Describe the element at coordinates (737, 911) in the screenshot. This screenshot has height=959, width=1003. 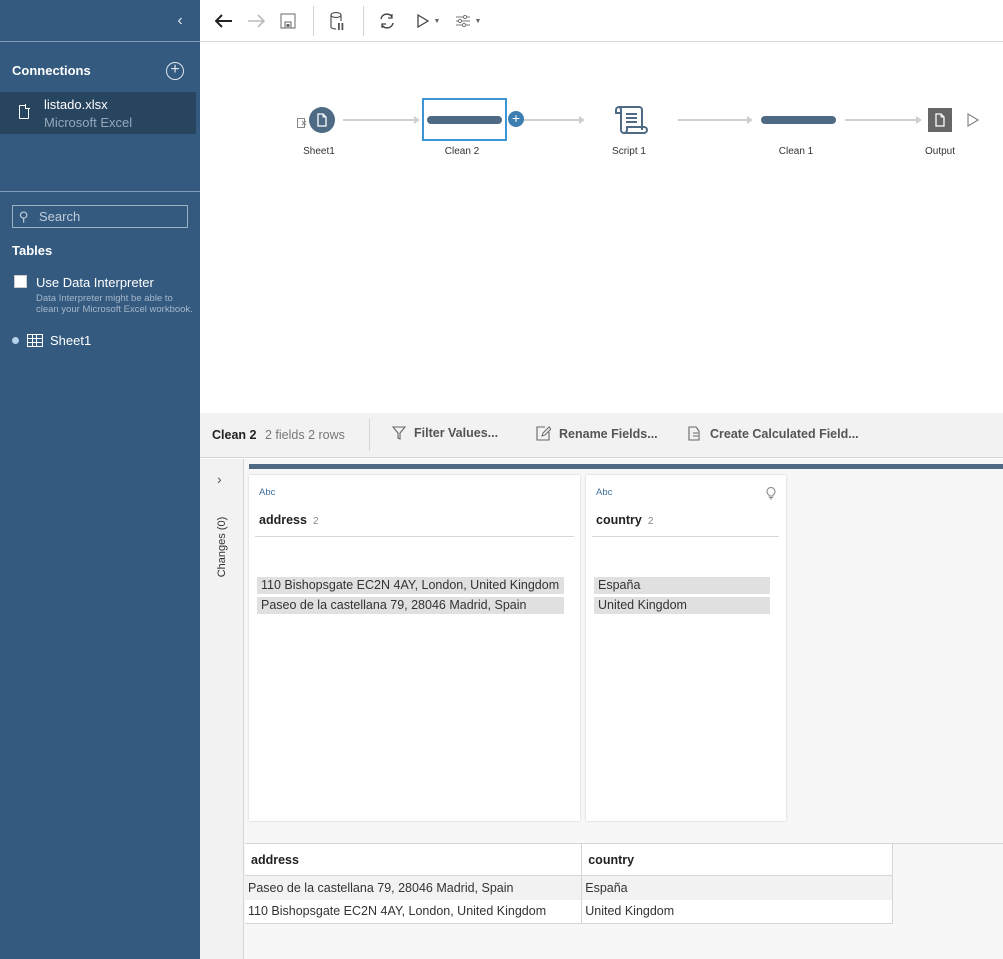
I see `grid-cell: United Kingdom` at that location.